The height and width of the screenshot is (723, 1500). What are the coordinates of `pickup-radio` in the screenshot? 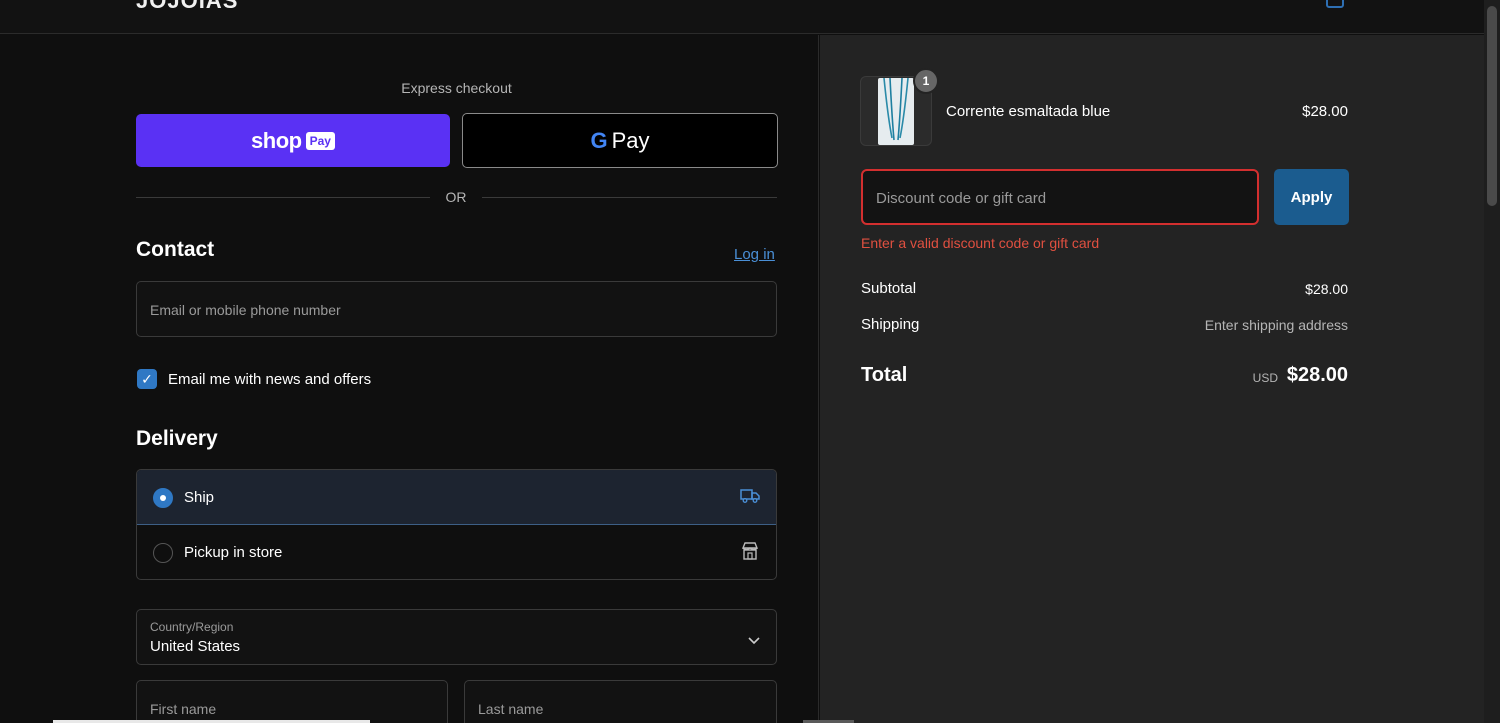 It's located at (163, 553).